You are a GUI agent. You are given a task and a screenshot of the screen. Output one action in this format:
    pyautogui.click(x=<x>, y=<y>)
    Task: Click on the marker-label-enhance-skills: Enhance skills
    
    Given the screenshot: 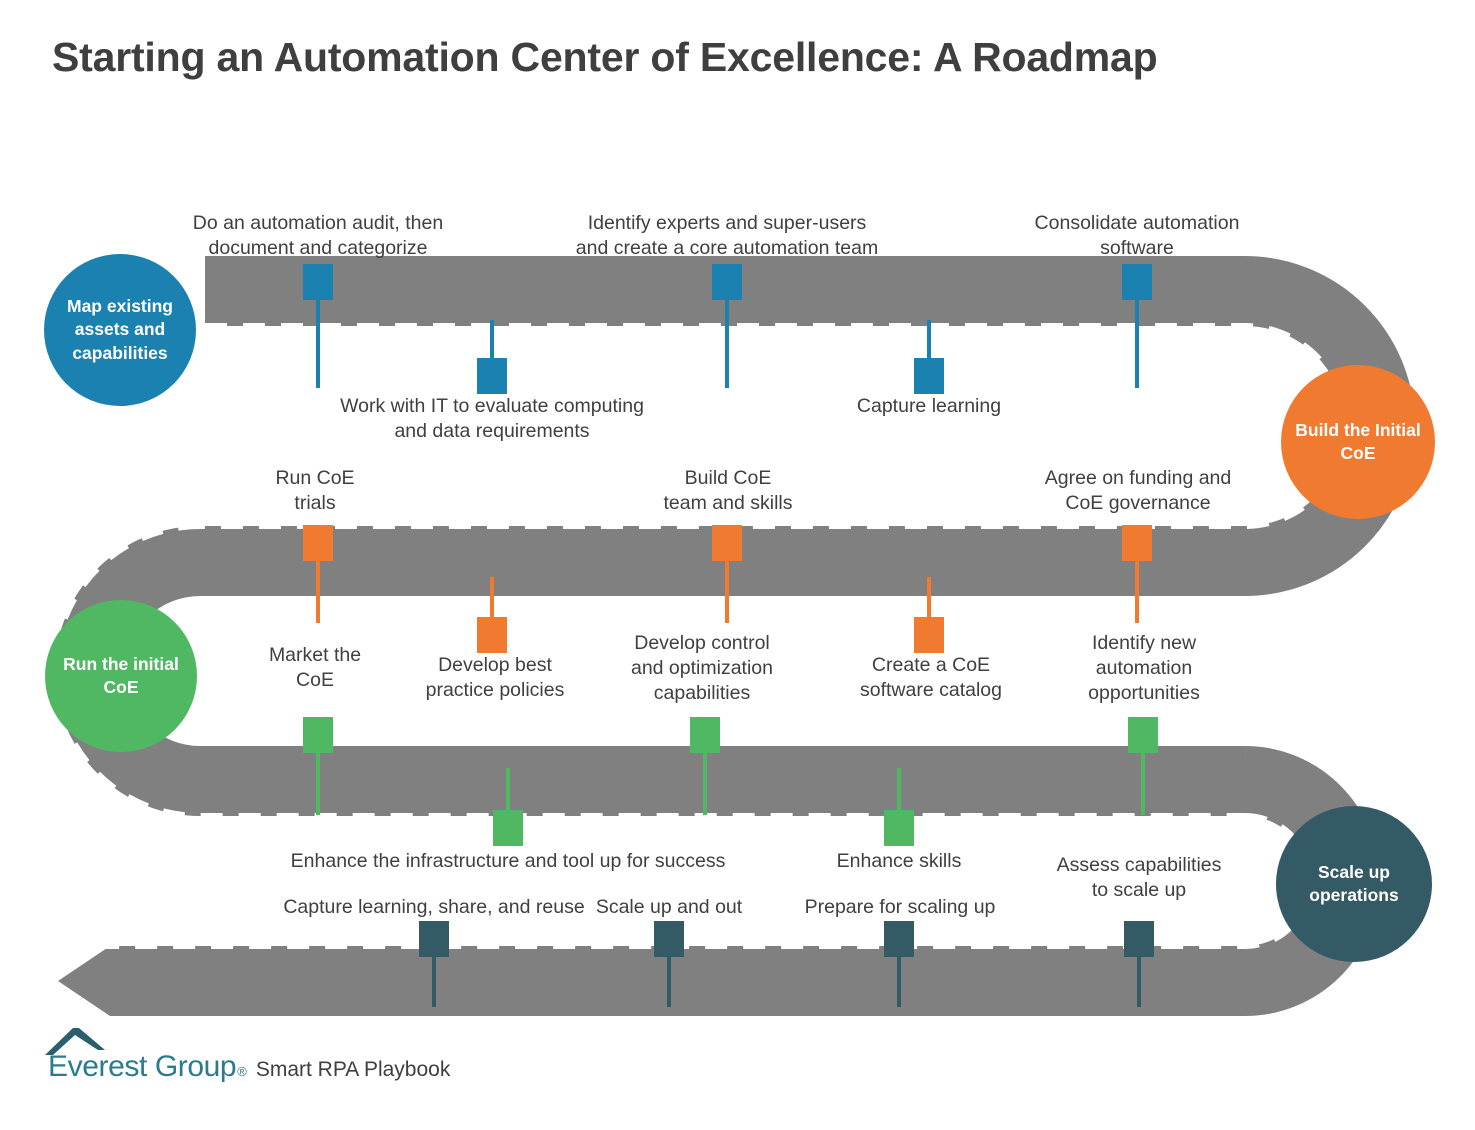 What is the action you would take?
    pyautogui.click(x=899, y=861)
    